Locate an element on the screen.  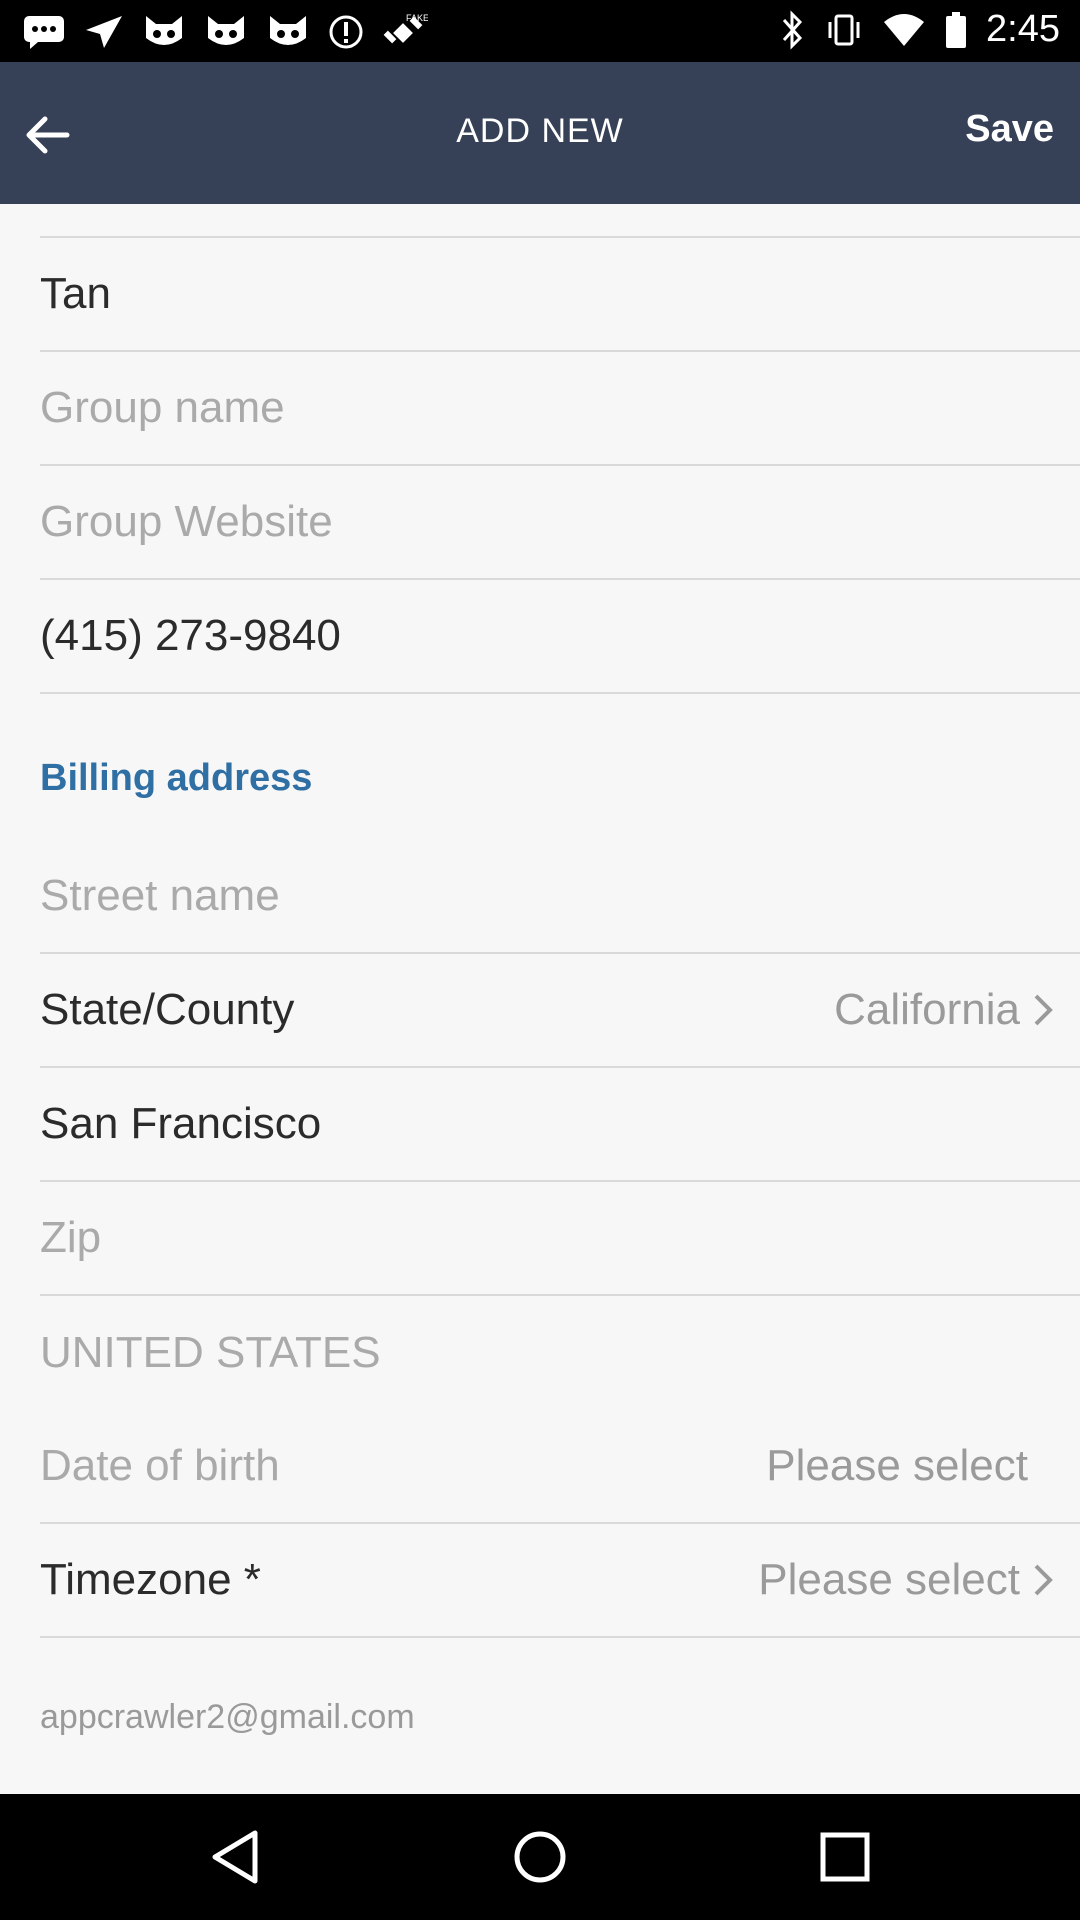
bluetooth-icon is located at coordinates (793, 29).